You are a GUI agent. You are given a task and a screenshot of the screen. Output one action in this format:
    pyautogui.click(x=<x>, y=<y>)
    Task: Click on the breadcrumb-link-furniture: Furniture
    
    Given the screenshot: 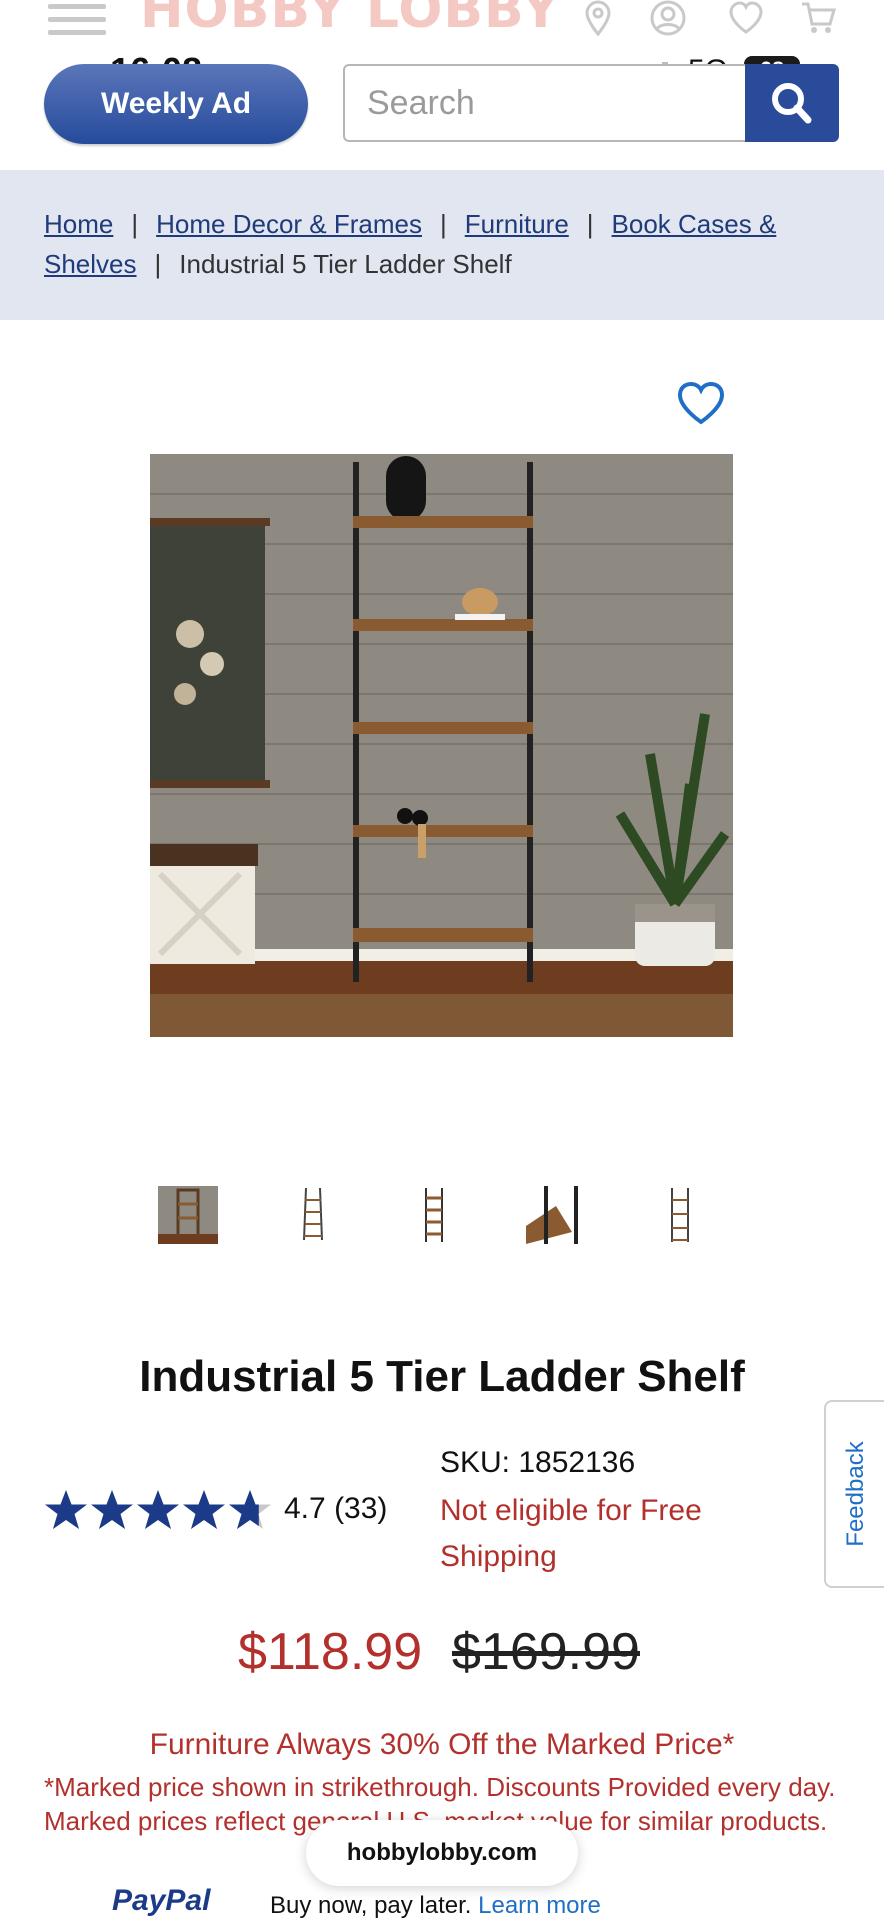 What is the action you would take?
    pyautogui.click(x=517, y=224)
    